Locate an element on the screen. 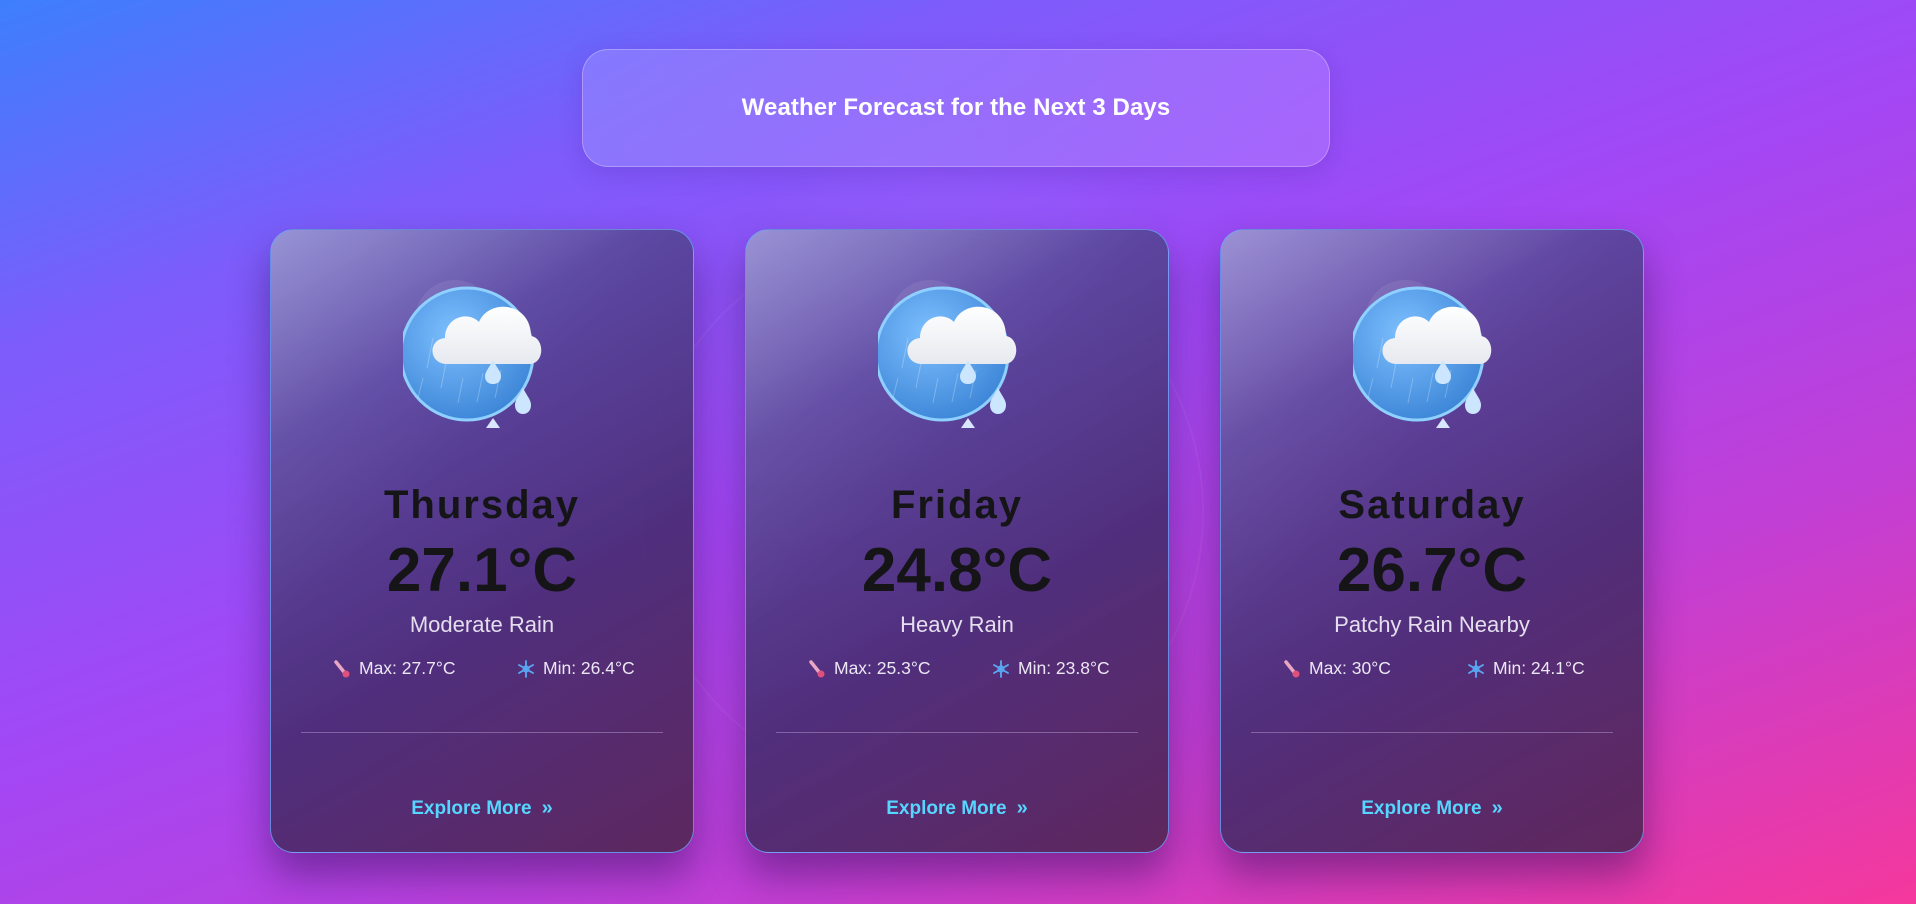  page-title: Weather Forecast for the Next 3 Days is located at coordinates (956, 107).